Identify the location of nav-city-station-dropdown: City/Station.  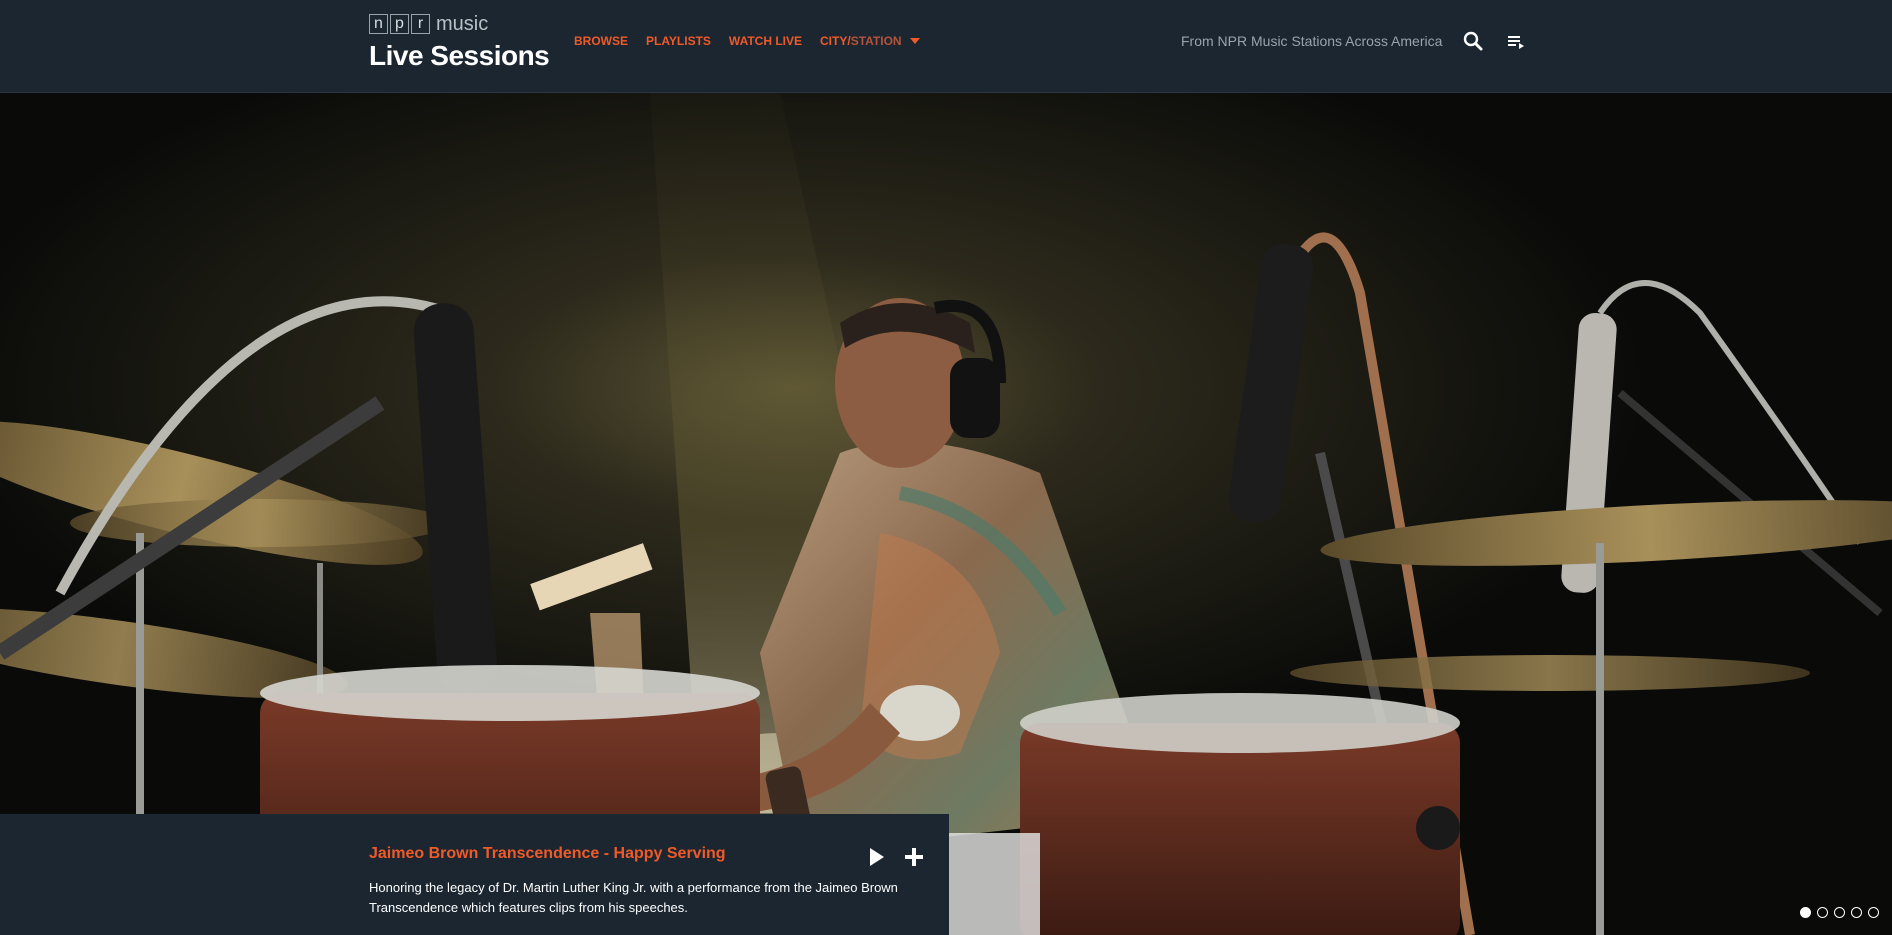
(870, 41).